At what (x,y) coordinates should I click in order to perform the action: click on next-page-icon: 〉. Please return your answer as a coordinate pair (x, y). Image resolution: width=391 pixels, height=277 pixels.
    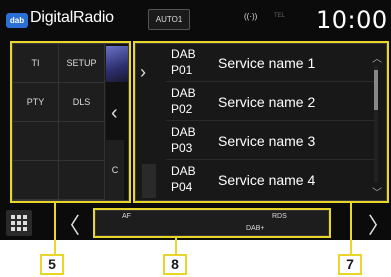
    Looking at the image, I should click on (379, 224).